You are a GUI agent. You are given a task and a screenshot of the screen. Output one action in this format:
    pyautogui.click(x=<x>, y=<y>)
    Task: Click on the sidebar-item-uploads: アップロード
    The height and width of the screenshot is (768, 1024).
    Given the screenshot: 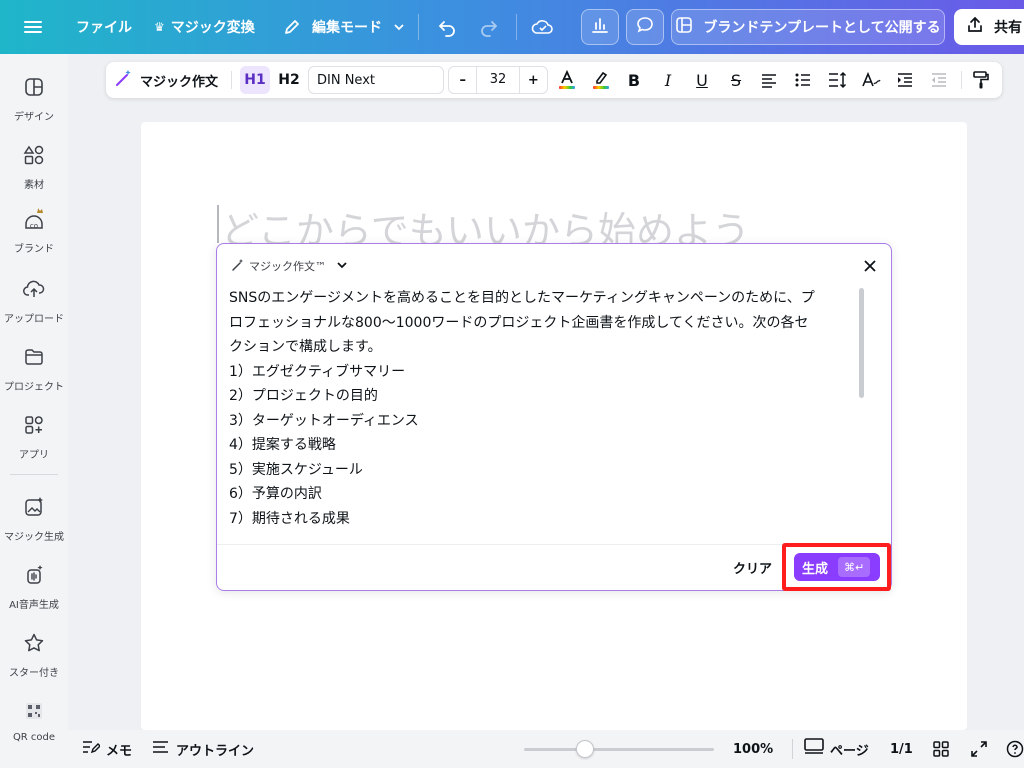 What is the action you would take?
    pyautogui.click(x=34, y=301)
    